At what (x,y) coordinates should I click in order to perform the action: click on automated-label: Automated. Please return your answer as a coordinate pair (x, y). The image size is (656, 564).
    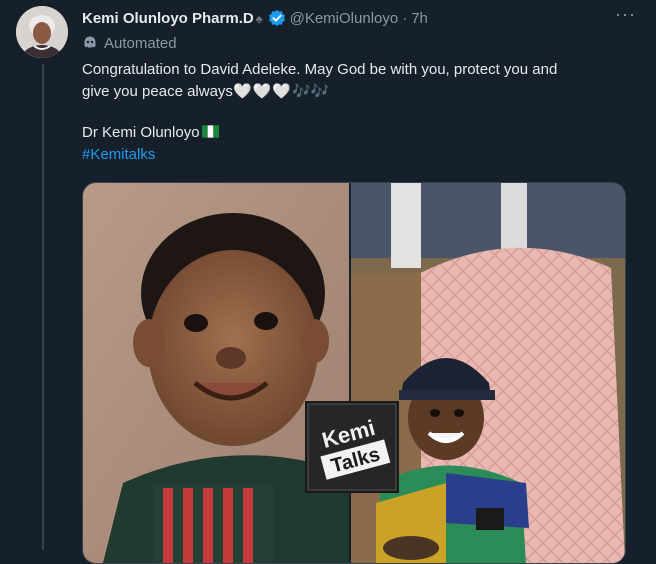
    Looking at the image, I should click on (129, 43).